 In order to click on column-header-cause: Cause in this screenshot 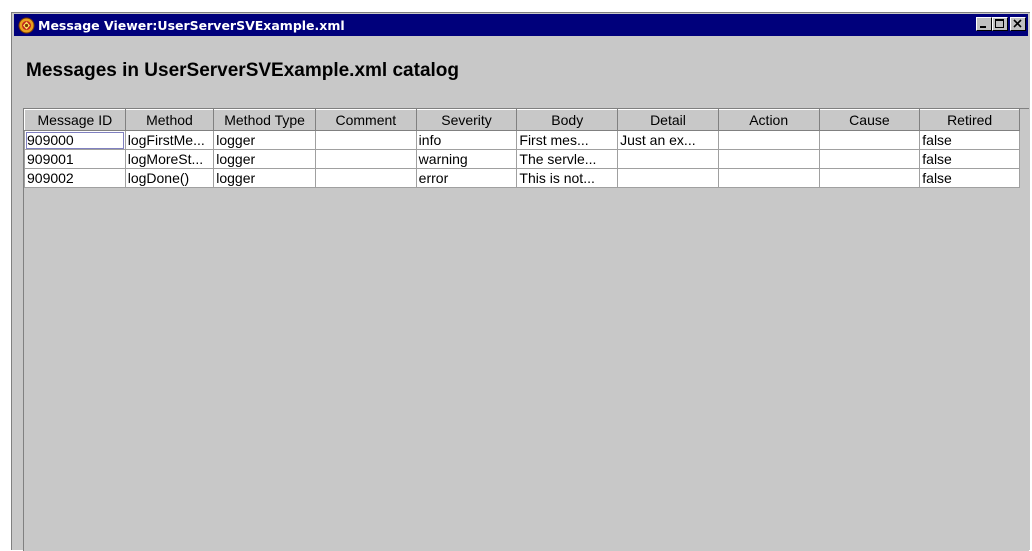, I will do `click(869, 120)`.